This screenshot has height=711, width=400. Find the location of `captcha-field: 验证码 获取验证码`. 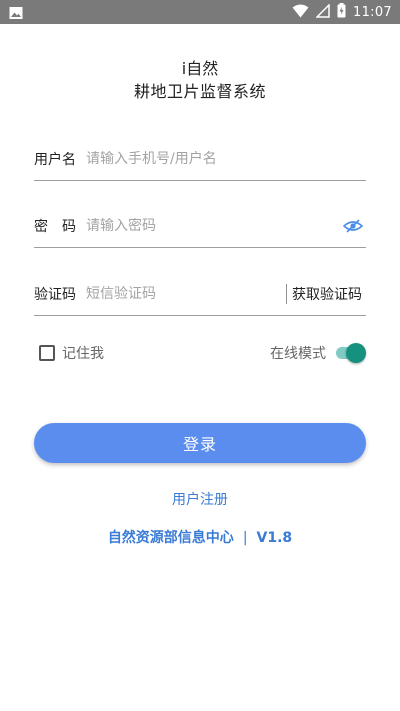

captcha-field: 验证码 获取验证码 is located at coordinates (200, 294).